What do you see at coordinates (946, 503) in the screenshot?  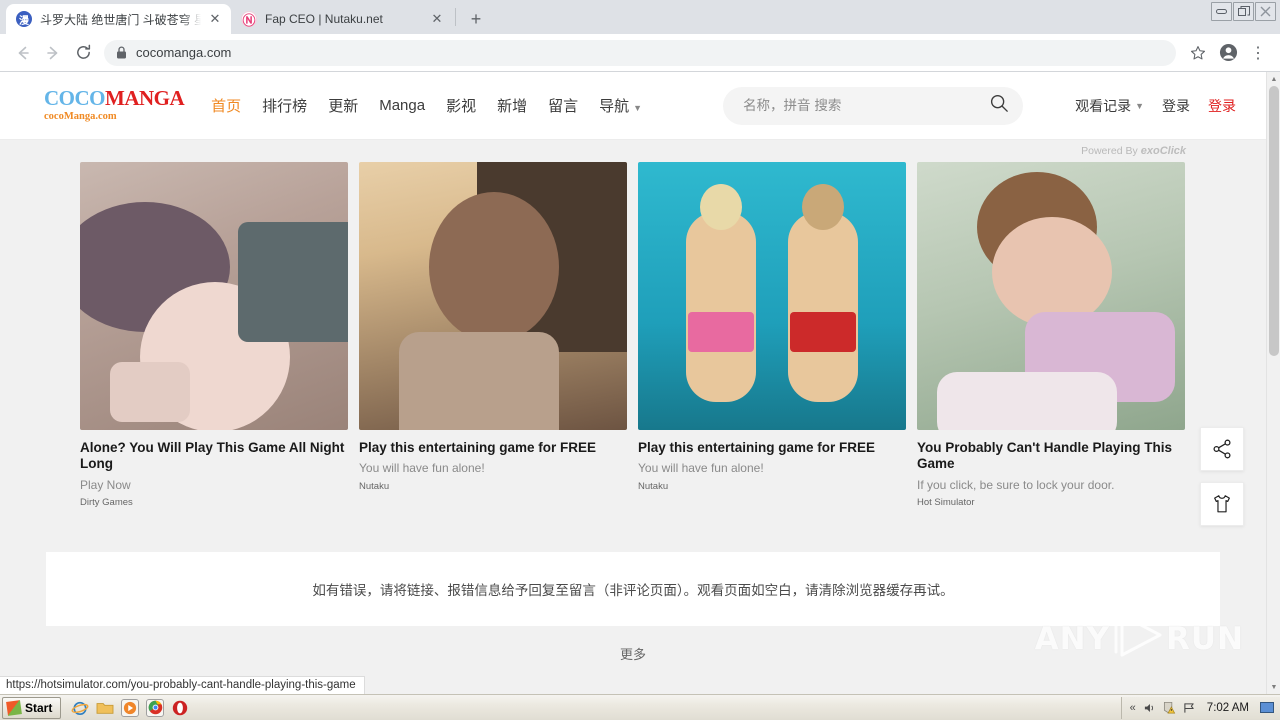 I see `ad-brand: Hot Simulator` at bounding box center [946, 503].